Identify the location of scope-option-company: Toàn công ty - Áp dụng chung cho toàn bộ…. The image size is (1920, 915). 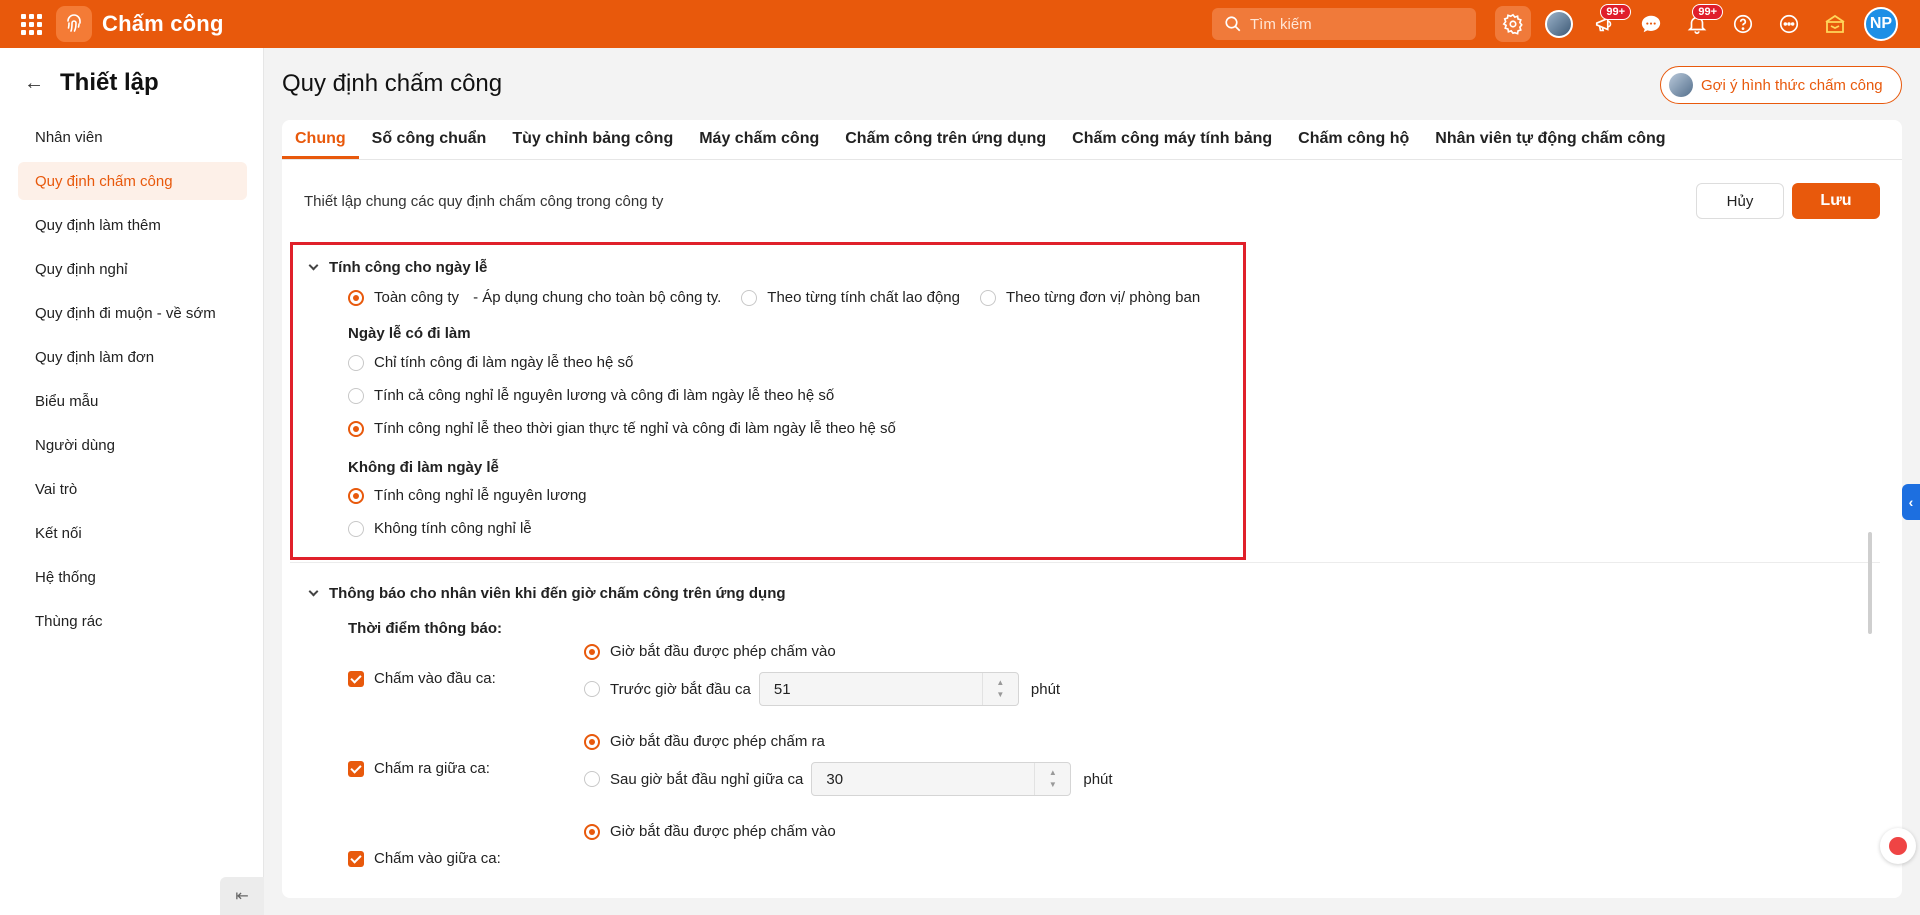
(534, 297).